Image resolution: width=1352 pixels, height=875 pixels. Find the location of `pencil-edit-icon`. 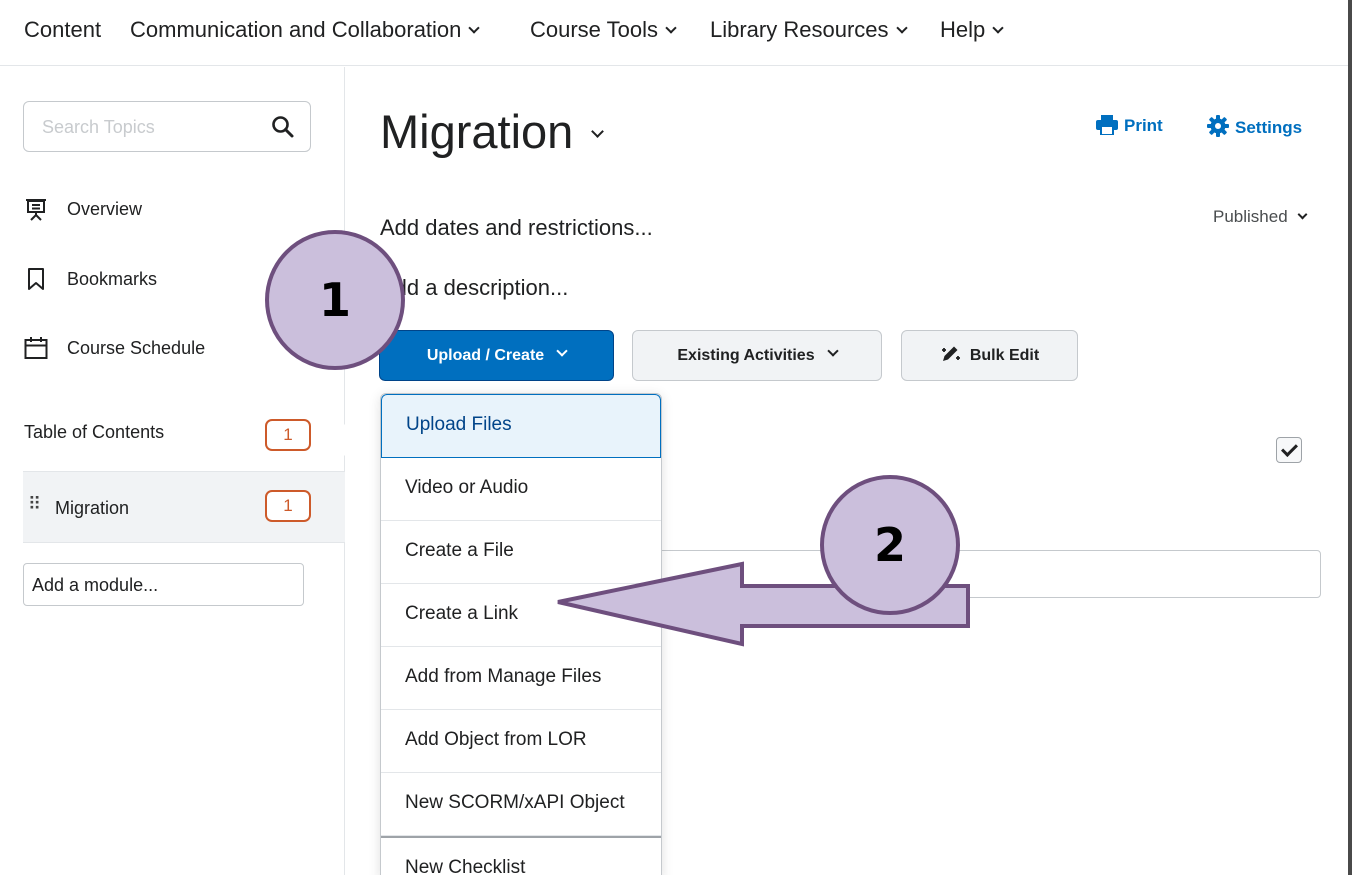

pencil-edit-icon is located at coordinates (950, 353).